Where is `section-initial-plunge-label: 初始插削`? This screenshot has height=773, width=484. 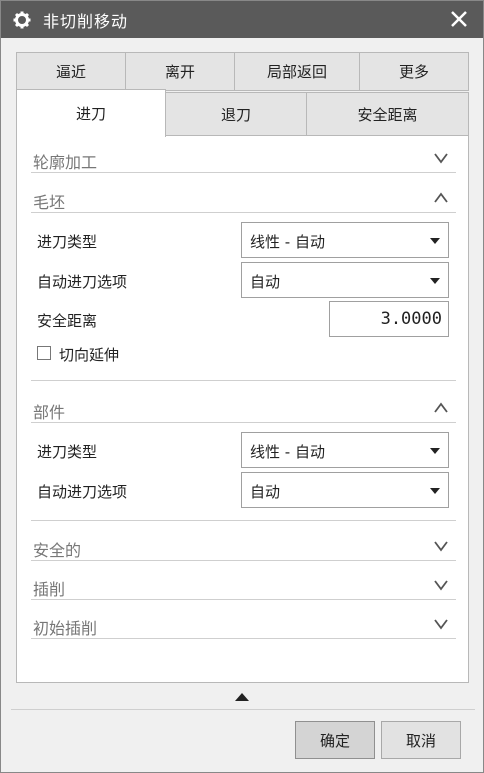 section-initial-plunge-label: 初始插削 is located at coordinates (65, 628).